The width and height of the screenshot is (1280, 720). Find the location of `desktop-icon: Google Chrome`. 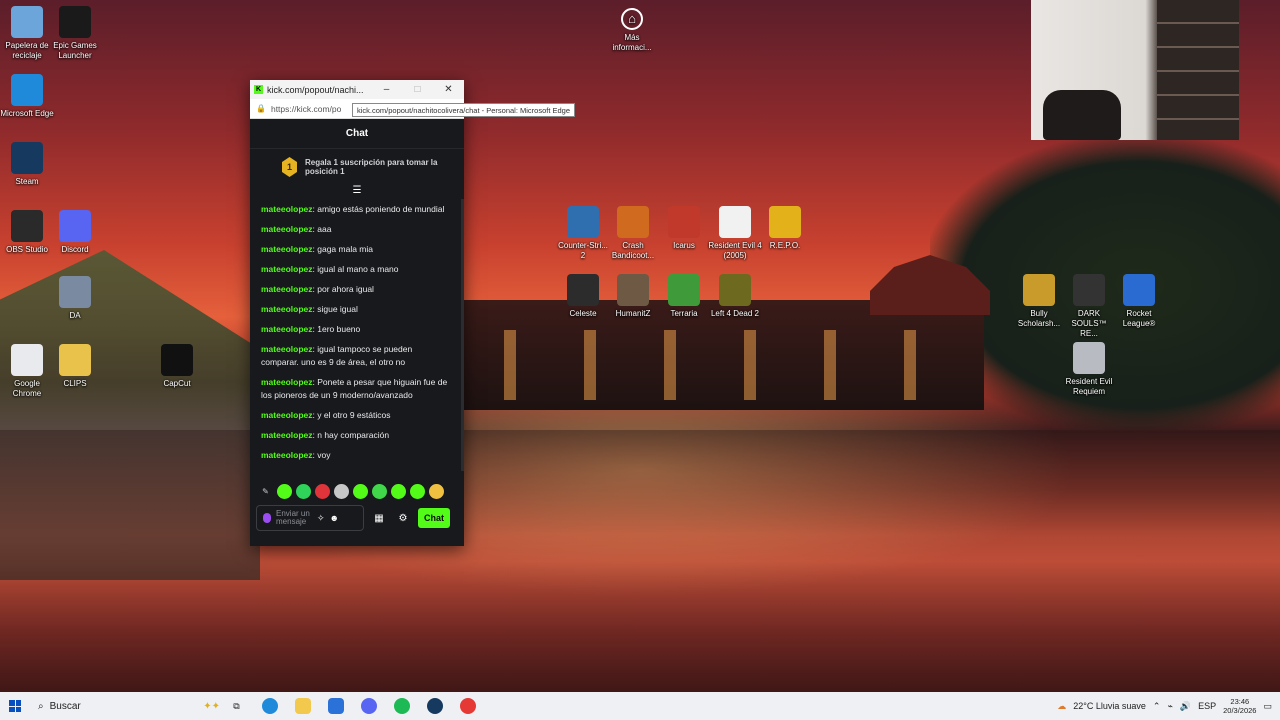

desktop-icon: Google Chrome is located at coordinates (27, 371).